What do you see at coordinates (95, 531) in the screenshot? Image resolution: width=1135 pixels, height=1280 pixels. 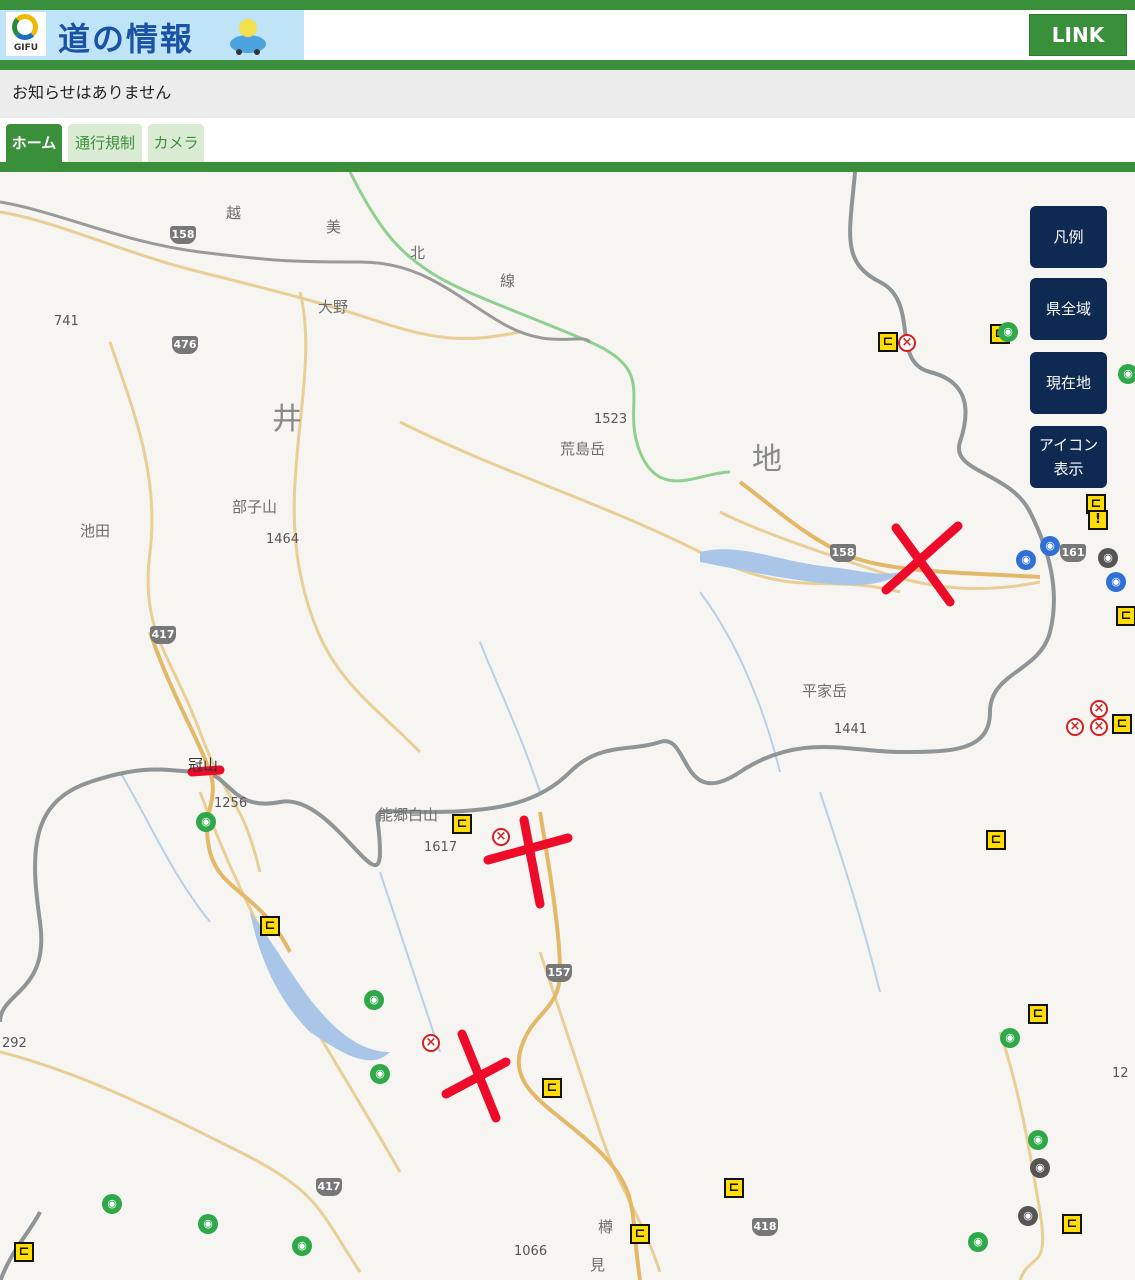 I see `map-label-ikeda: 池田` at bounding box center [95, 531].